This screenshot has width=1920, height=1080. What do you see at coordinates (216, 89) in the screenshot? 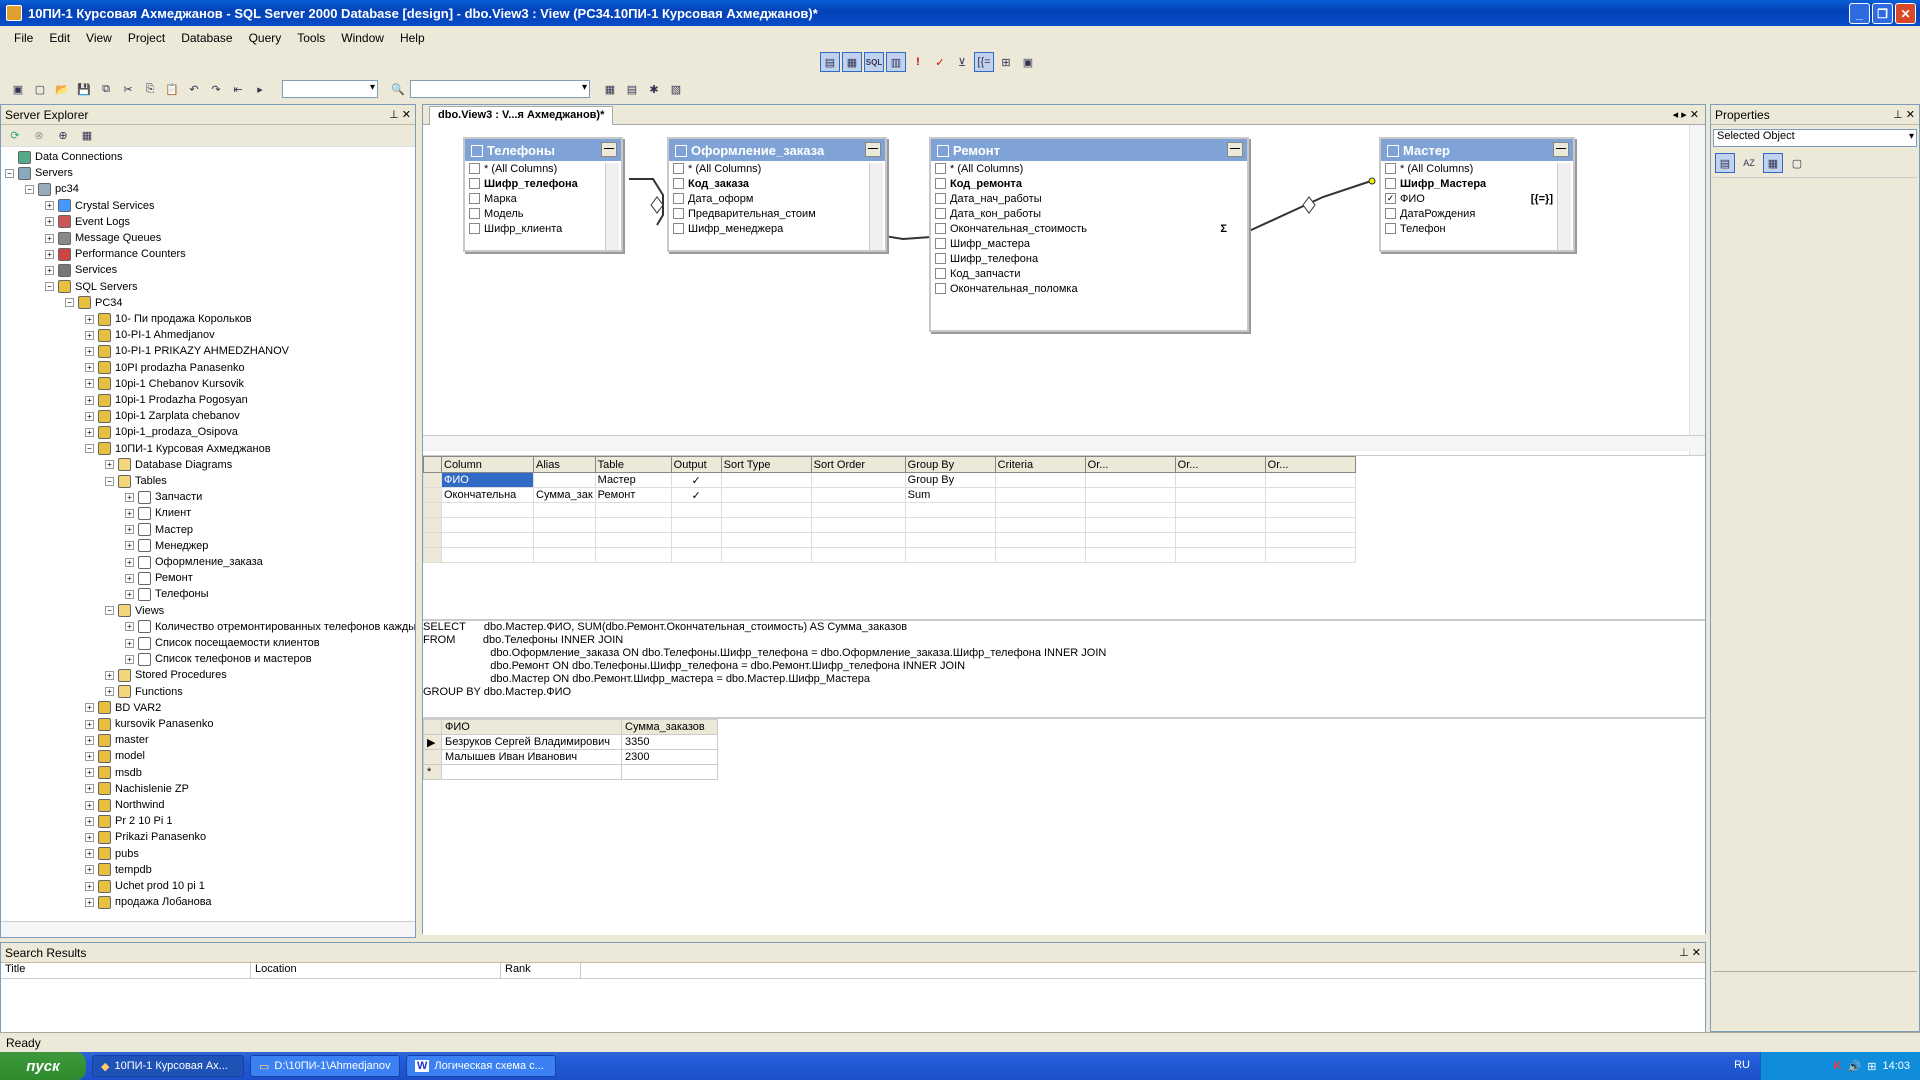
I see `redo-icon: ↷` at bounding box center [216, 89].